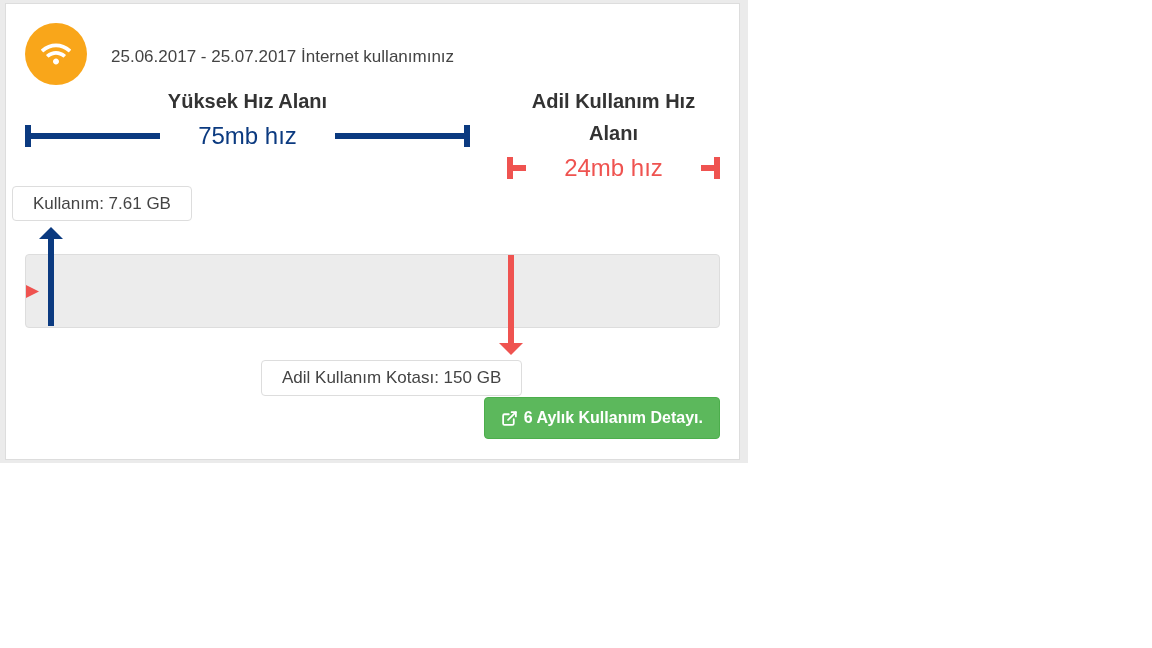 This screenshot has height=648, width=1152. I want to click on zone-title: Adil Kullanım Hız Alanı, so click(613, 117).